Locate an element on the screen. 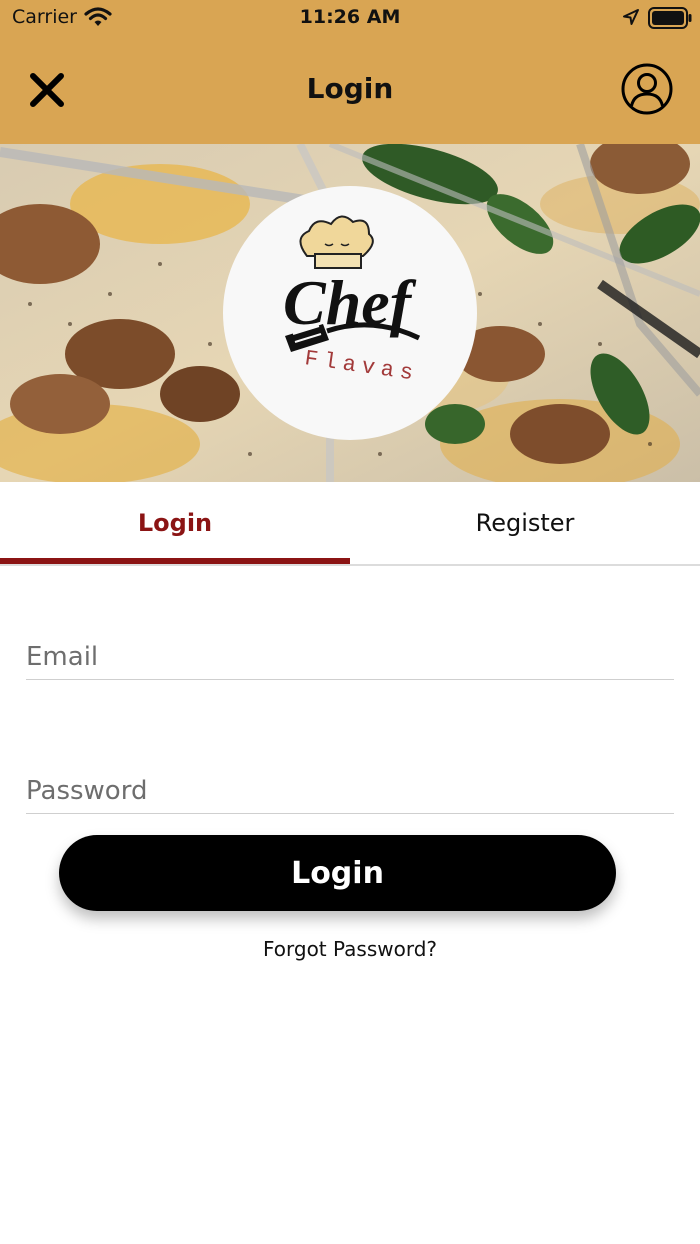  brand-logo: Chef Flavas is located at coordinates (350, 313).